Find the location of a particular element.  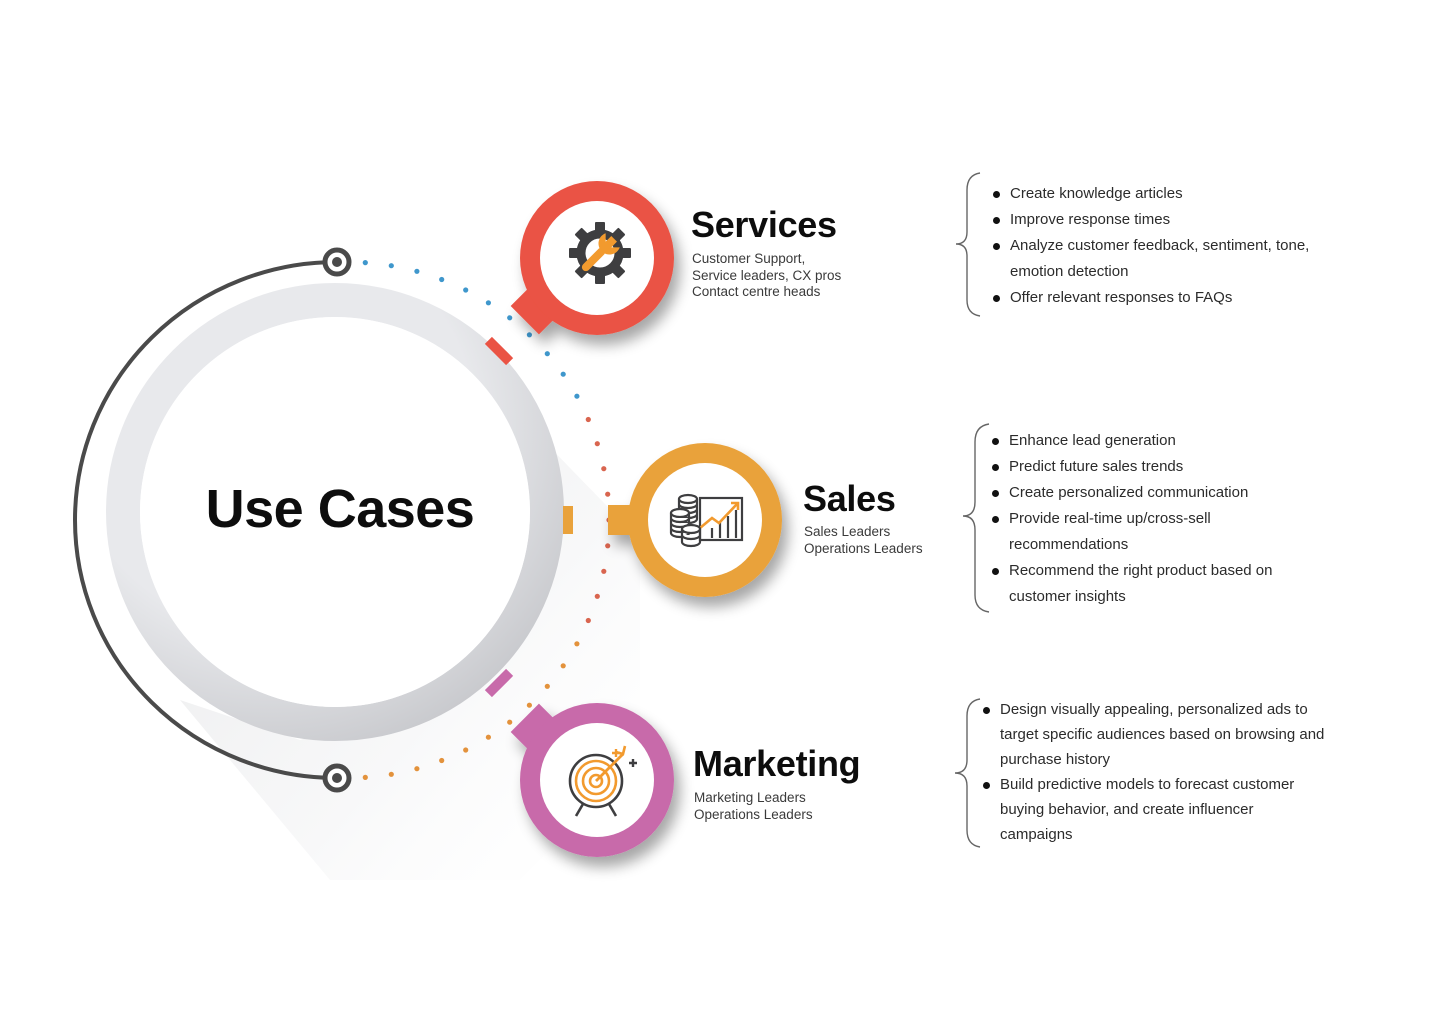

audience-label: Contact centre heads is located at coordinates (756, 291).